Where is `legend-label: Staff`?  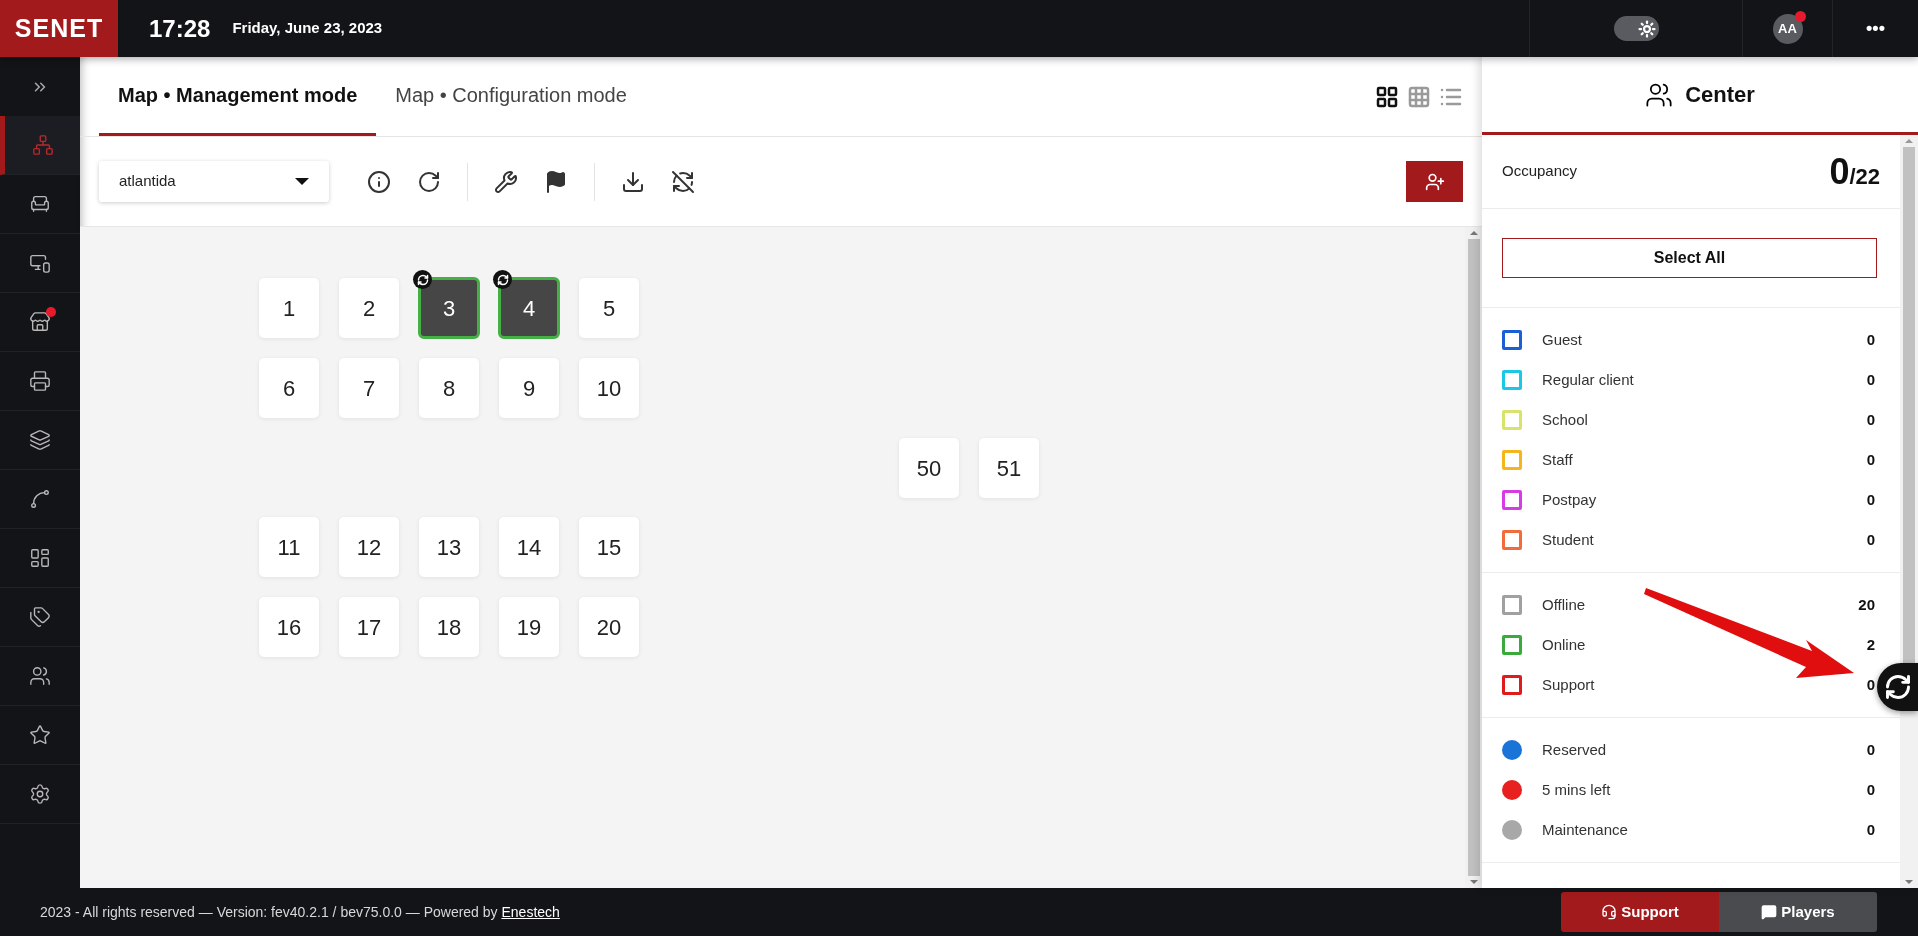 legend-label: Staff is located at coordinates (1558, 459).